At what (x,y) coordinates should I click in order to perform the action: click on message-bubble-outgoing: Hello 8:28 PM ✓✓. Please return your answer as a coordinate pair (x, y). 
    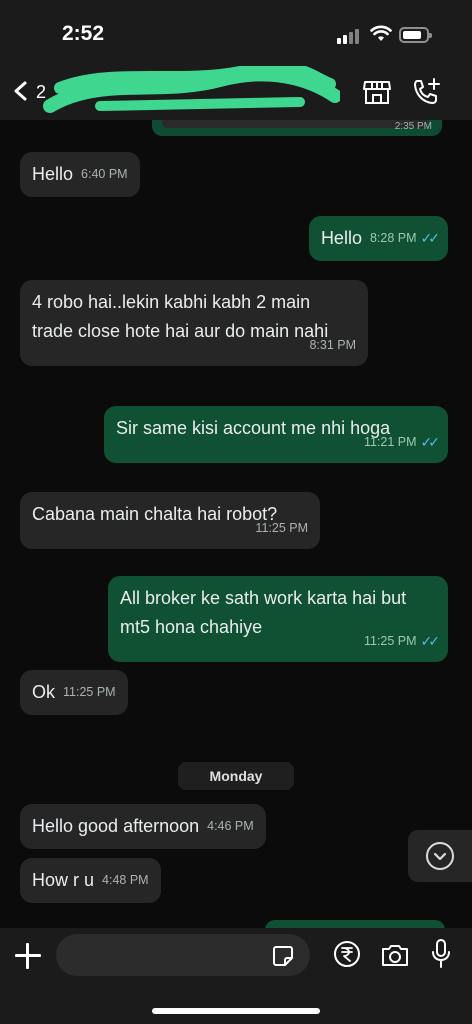
    Looking at the image, I should click on (378, 238).